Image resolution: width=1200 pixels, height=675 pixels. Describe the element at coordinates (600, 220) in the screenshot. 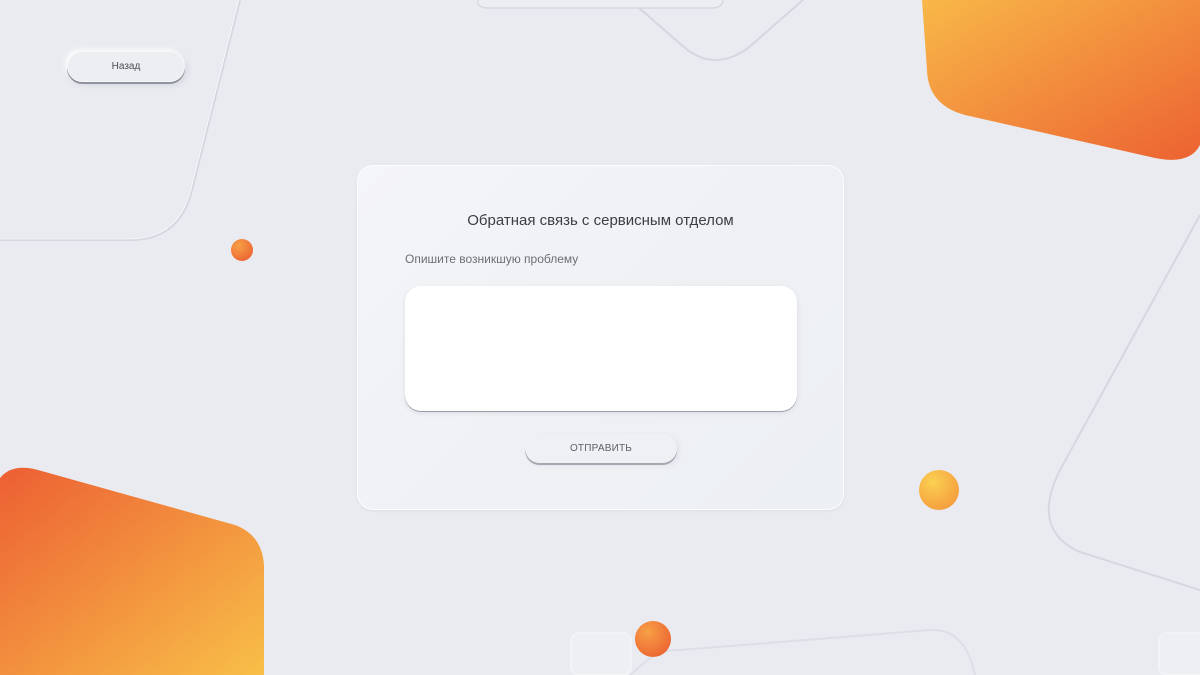

I see `feedback-title: Обратная связь с сервисным отделом` at that location.